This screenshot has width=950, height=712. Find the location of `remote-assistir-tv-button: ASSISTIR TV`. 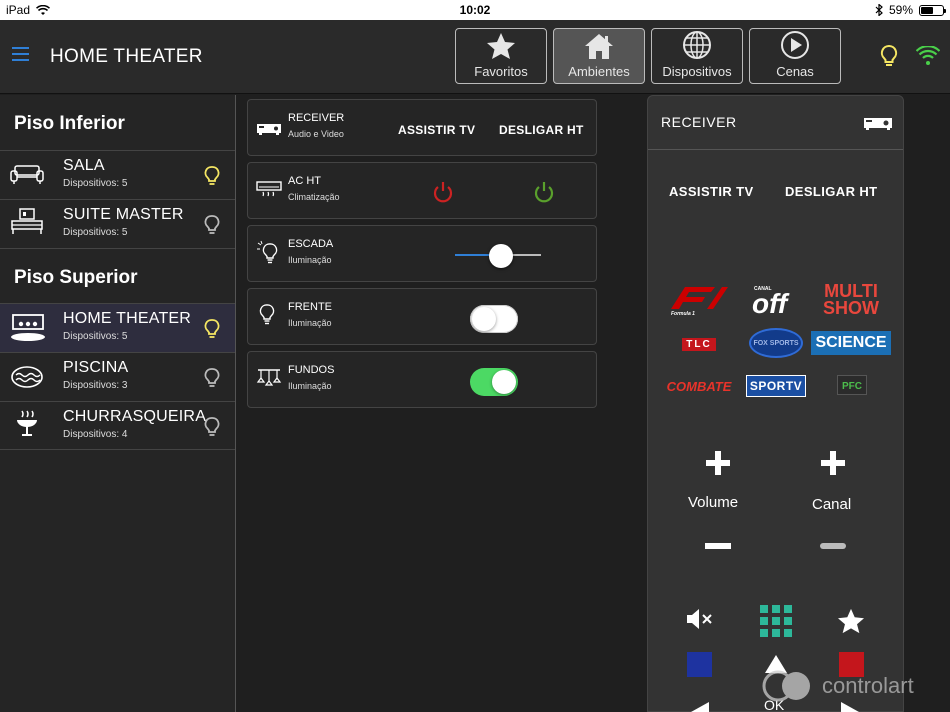

remote-assistir-tv-button: ASSISTIR TV is located at coordinates (711, 191).